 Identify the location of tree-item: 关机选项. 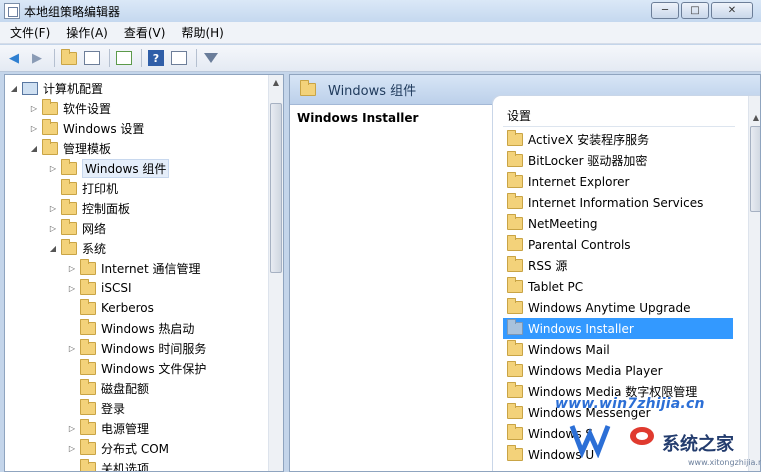
(108, 464).